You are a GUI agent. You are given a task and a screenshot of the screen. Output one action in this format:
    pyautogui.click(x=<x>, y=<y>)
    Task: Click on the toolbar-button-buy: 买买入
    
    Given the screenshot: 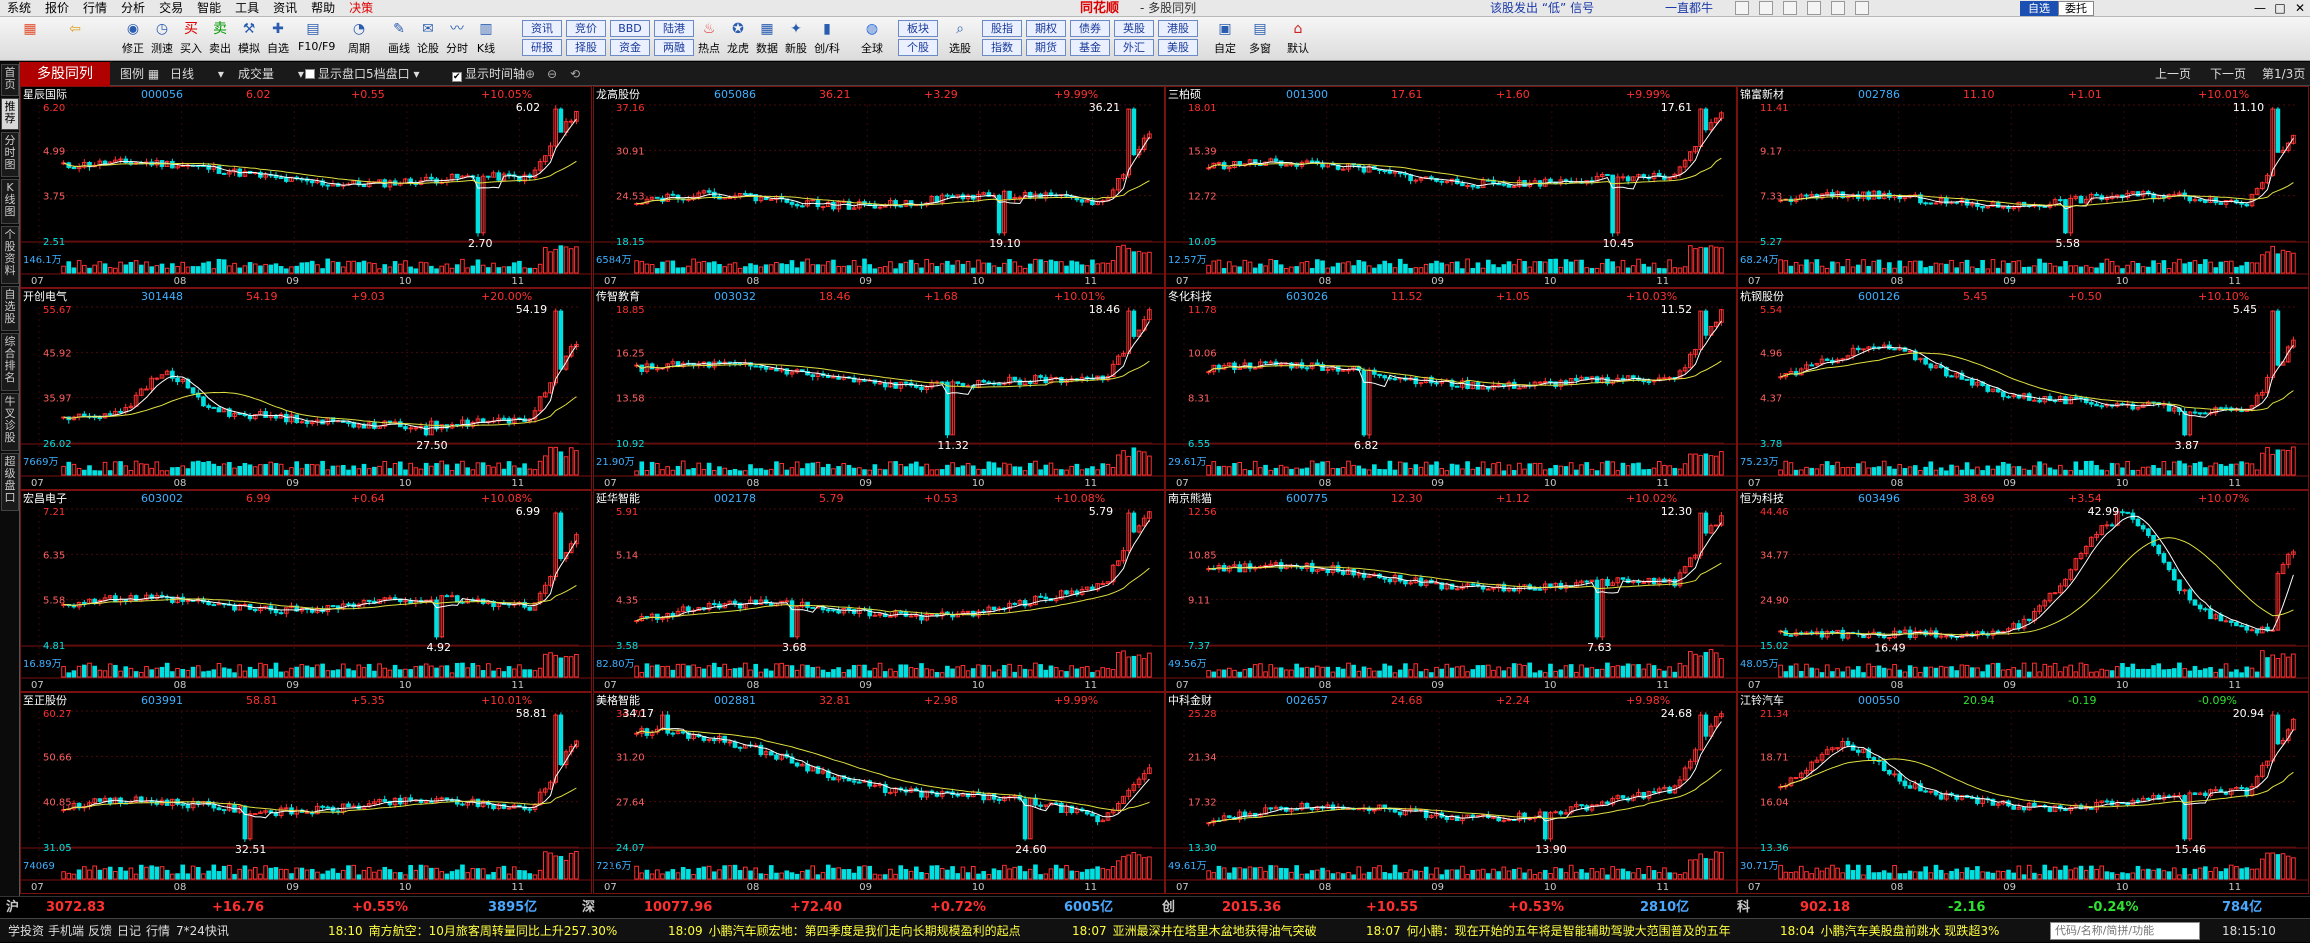 What is the action you would take?
    pyautogui.click(x=191, y=39)
    